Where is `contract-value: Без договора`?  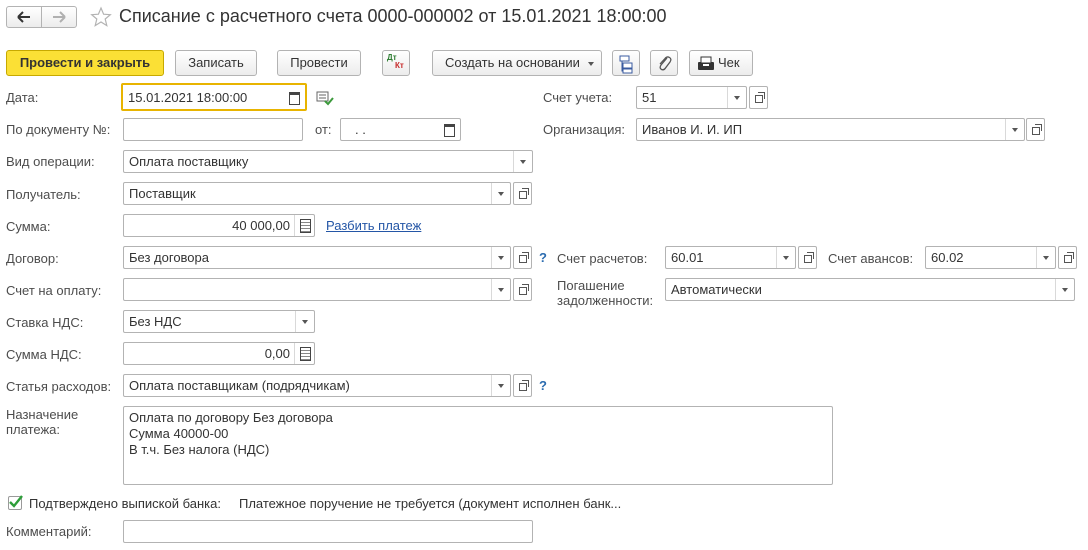 contract-value: Без договора is located at coordinates (169, 257).